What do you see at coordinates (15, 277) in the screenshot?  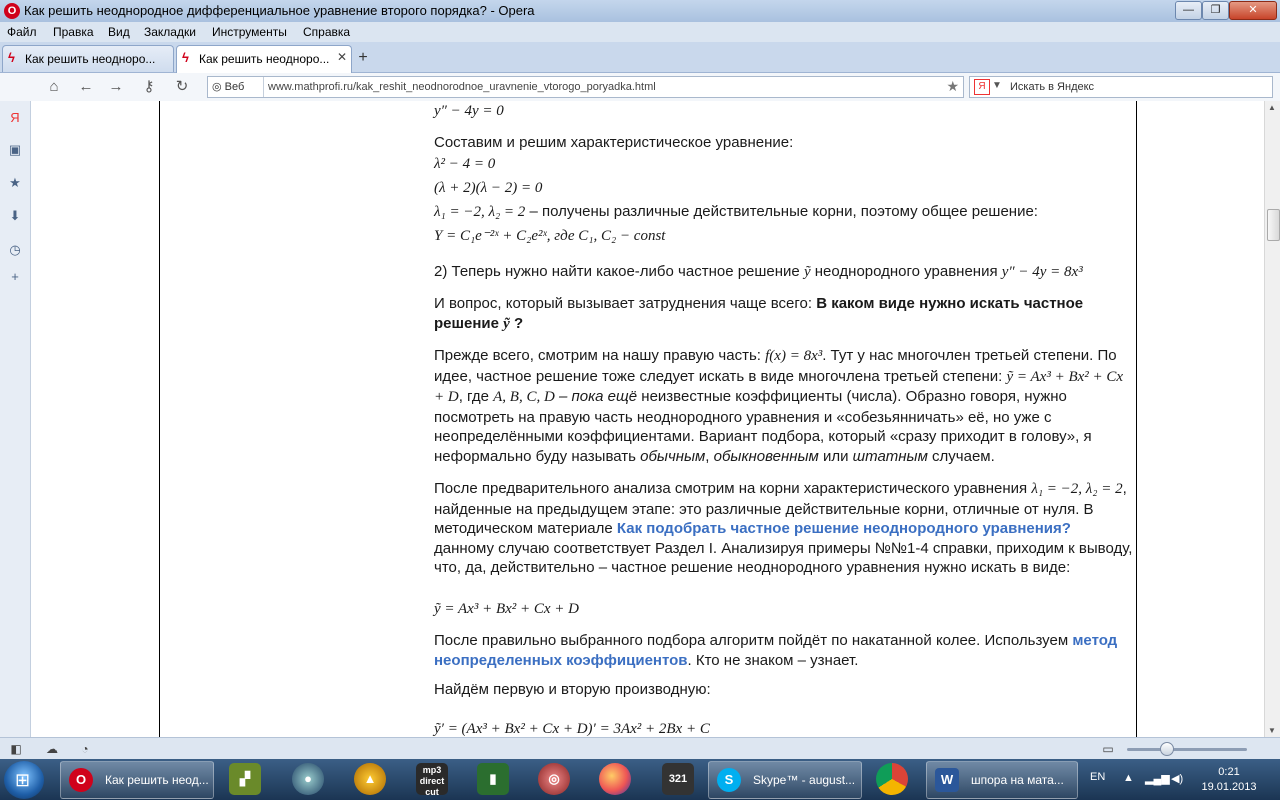 I see `add-panel-icon: +` at bounding box center [15, 277].